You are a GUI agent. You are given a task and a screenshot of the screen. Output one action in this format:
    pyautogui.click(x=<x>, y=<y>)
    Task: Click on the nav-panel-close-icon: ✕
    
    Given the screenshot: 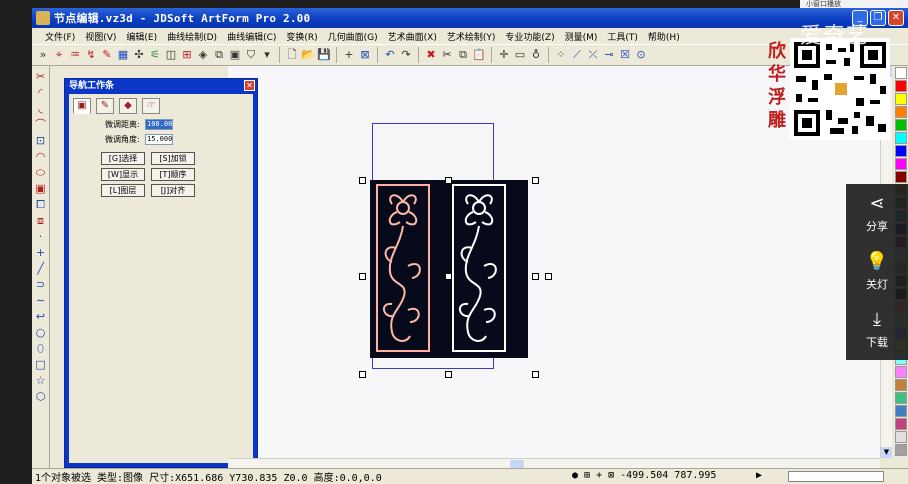 What is the action you would take?
    pyautogui.click(x=249, y=85)
    